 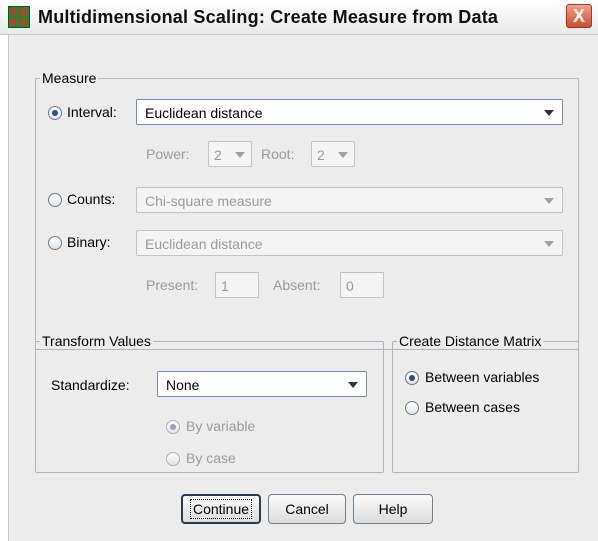 I want to click on counts-radio, so click(x=55, y=200).